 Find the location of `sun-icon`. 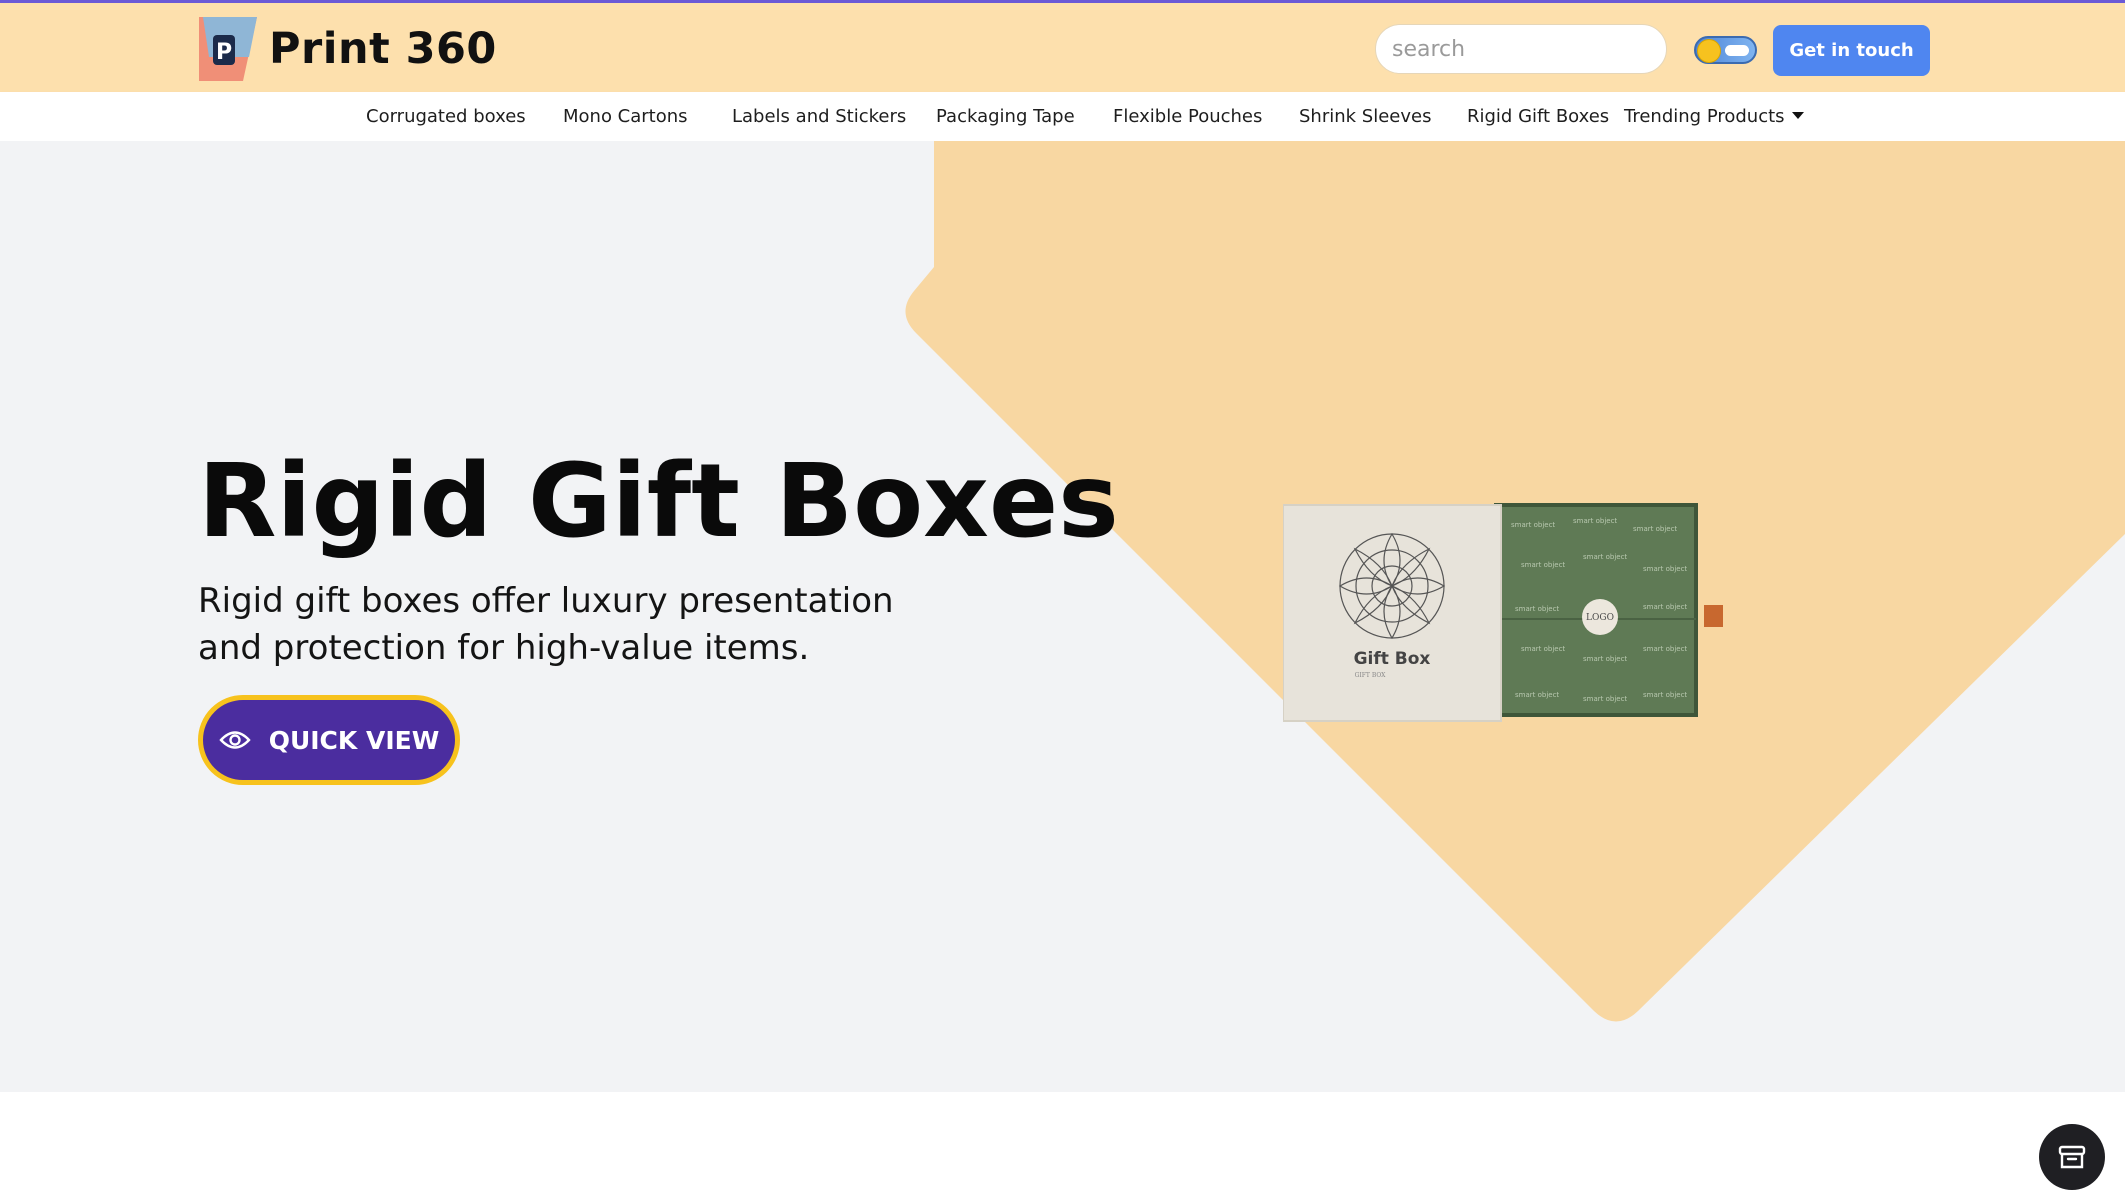

sun-icon is located at coordinates (1709, 51).